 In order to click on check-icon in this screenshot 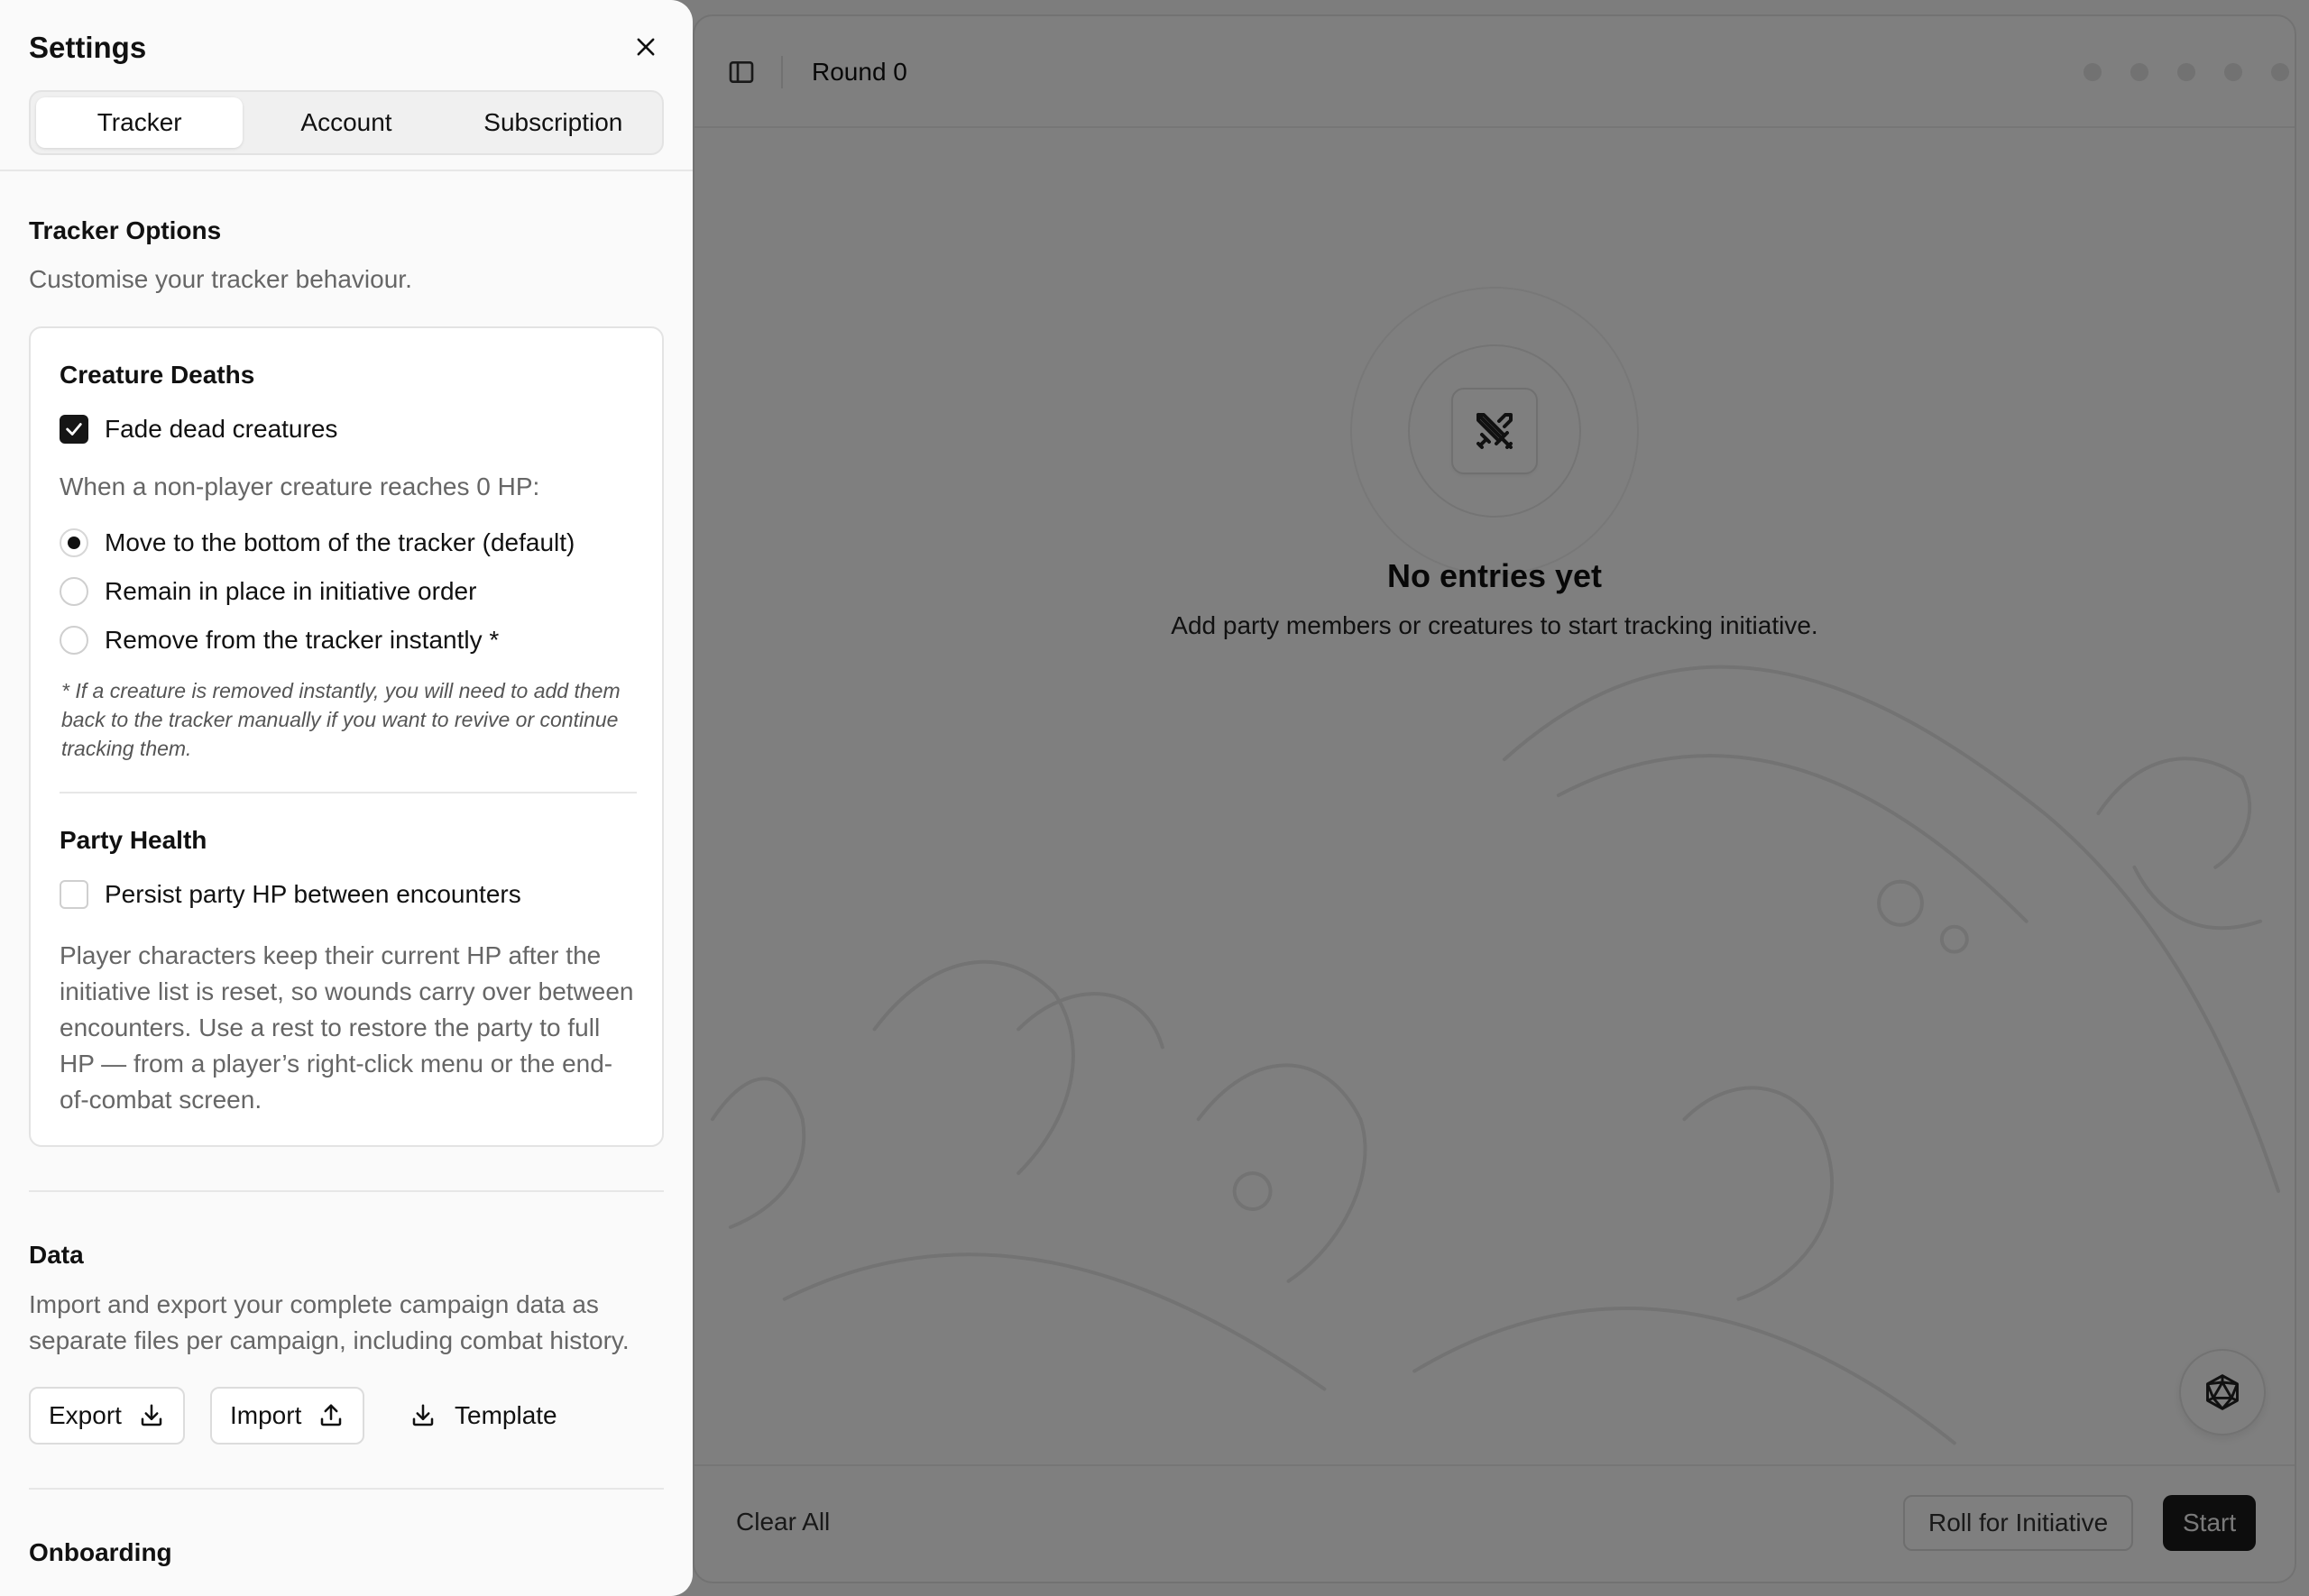, I will do `click(74, 429)`.